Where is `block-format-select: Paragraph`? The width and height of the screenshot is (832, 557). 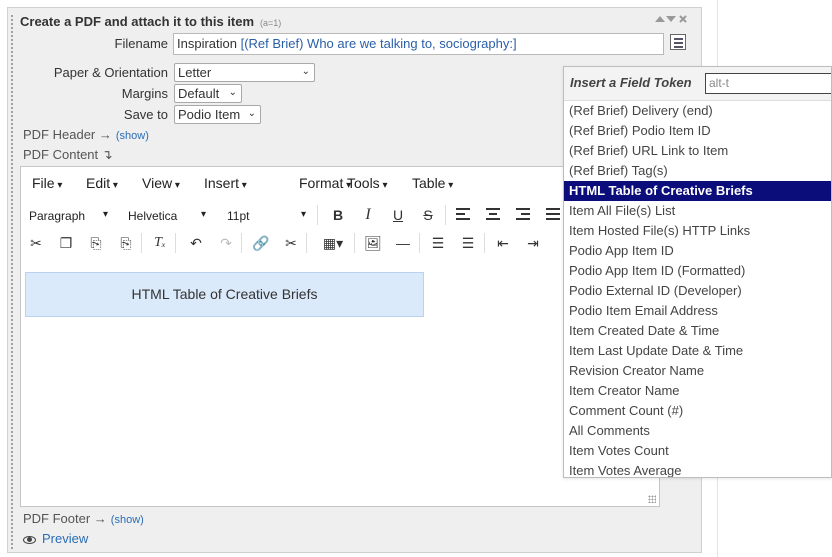
block-format-select: Paragraph is located at coordinates (57, 216).